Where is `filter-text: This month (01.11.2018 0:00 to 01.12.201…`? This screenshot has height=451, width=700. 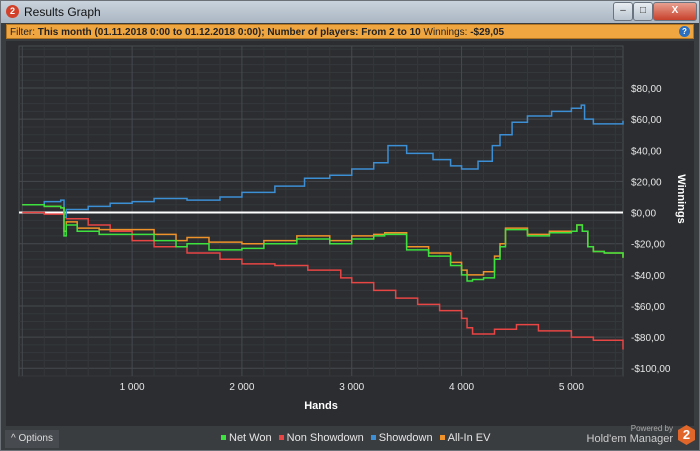
filter-text: This month (01.11.2018 0:00 to 01.12.201… is located at coordinates (229, 32).